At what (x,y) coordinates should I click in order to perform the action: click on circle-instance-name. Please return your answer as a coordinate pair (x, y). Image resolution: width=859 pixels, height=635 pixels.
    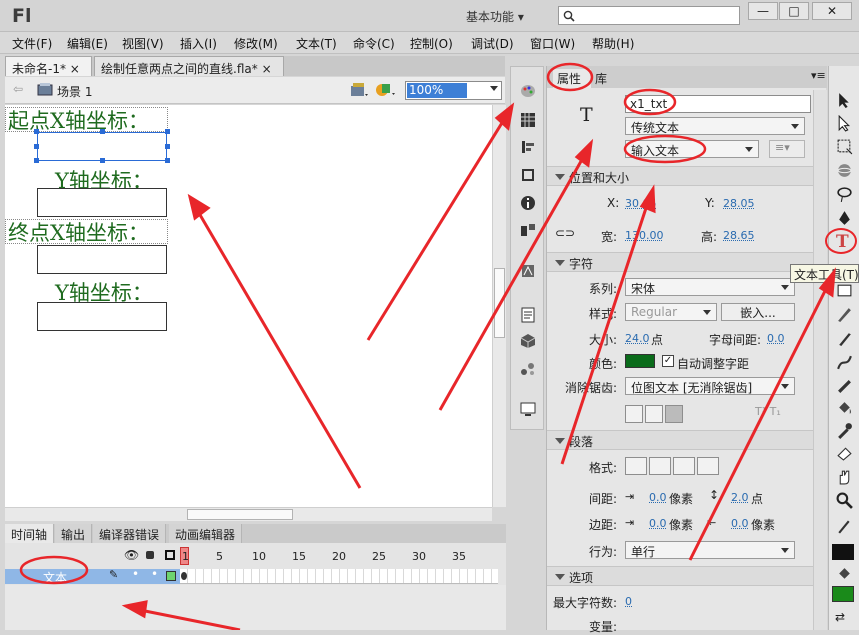
    Looking at the image, I should click on (650, 102).